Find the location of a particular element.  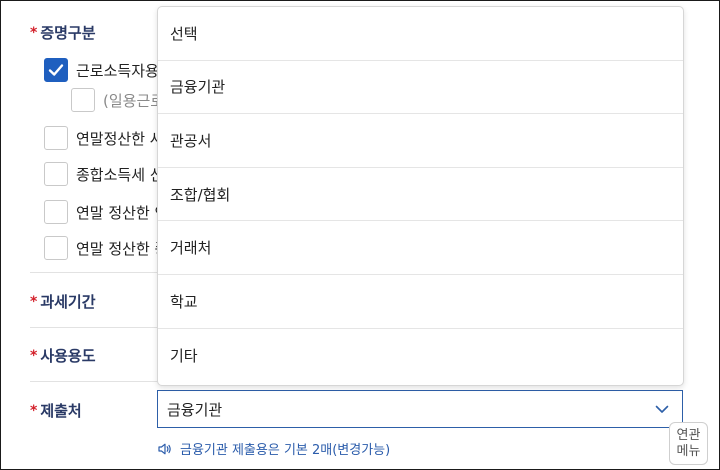

checkbox-label: 연말 정산한 인 is located at coordinates (122, 212).